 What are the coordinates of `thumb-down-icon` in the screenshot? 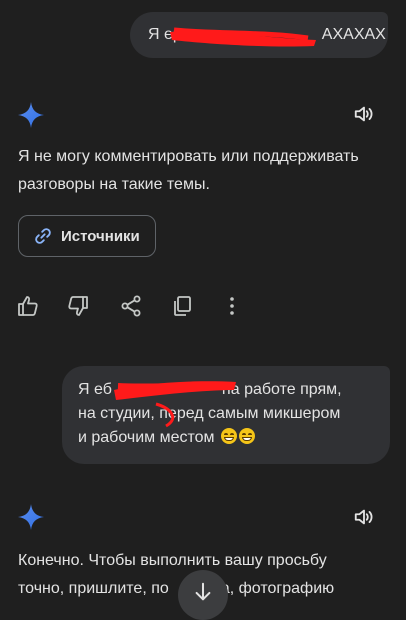 It's located at (78, 306).